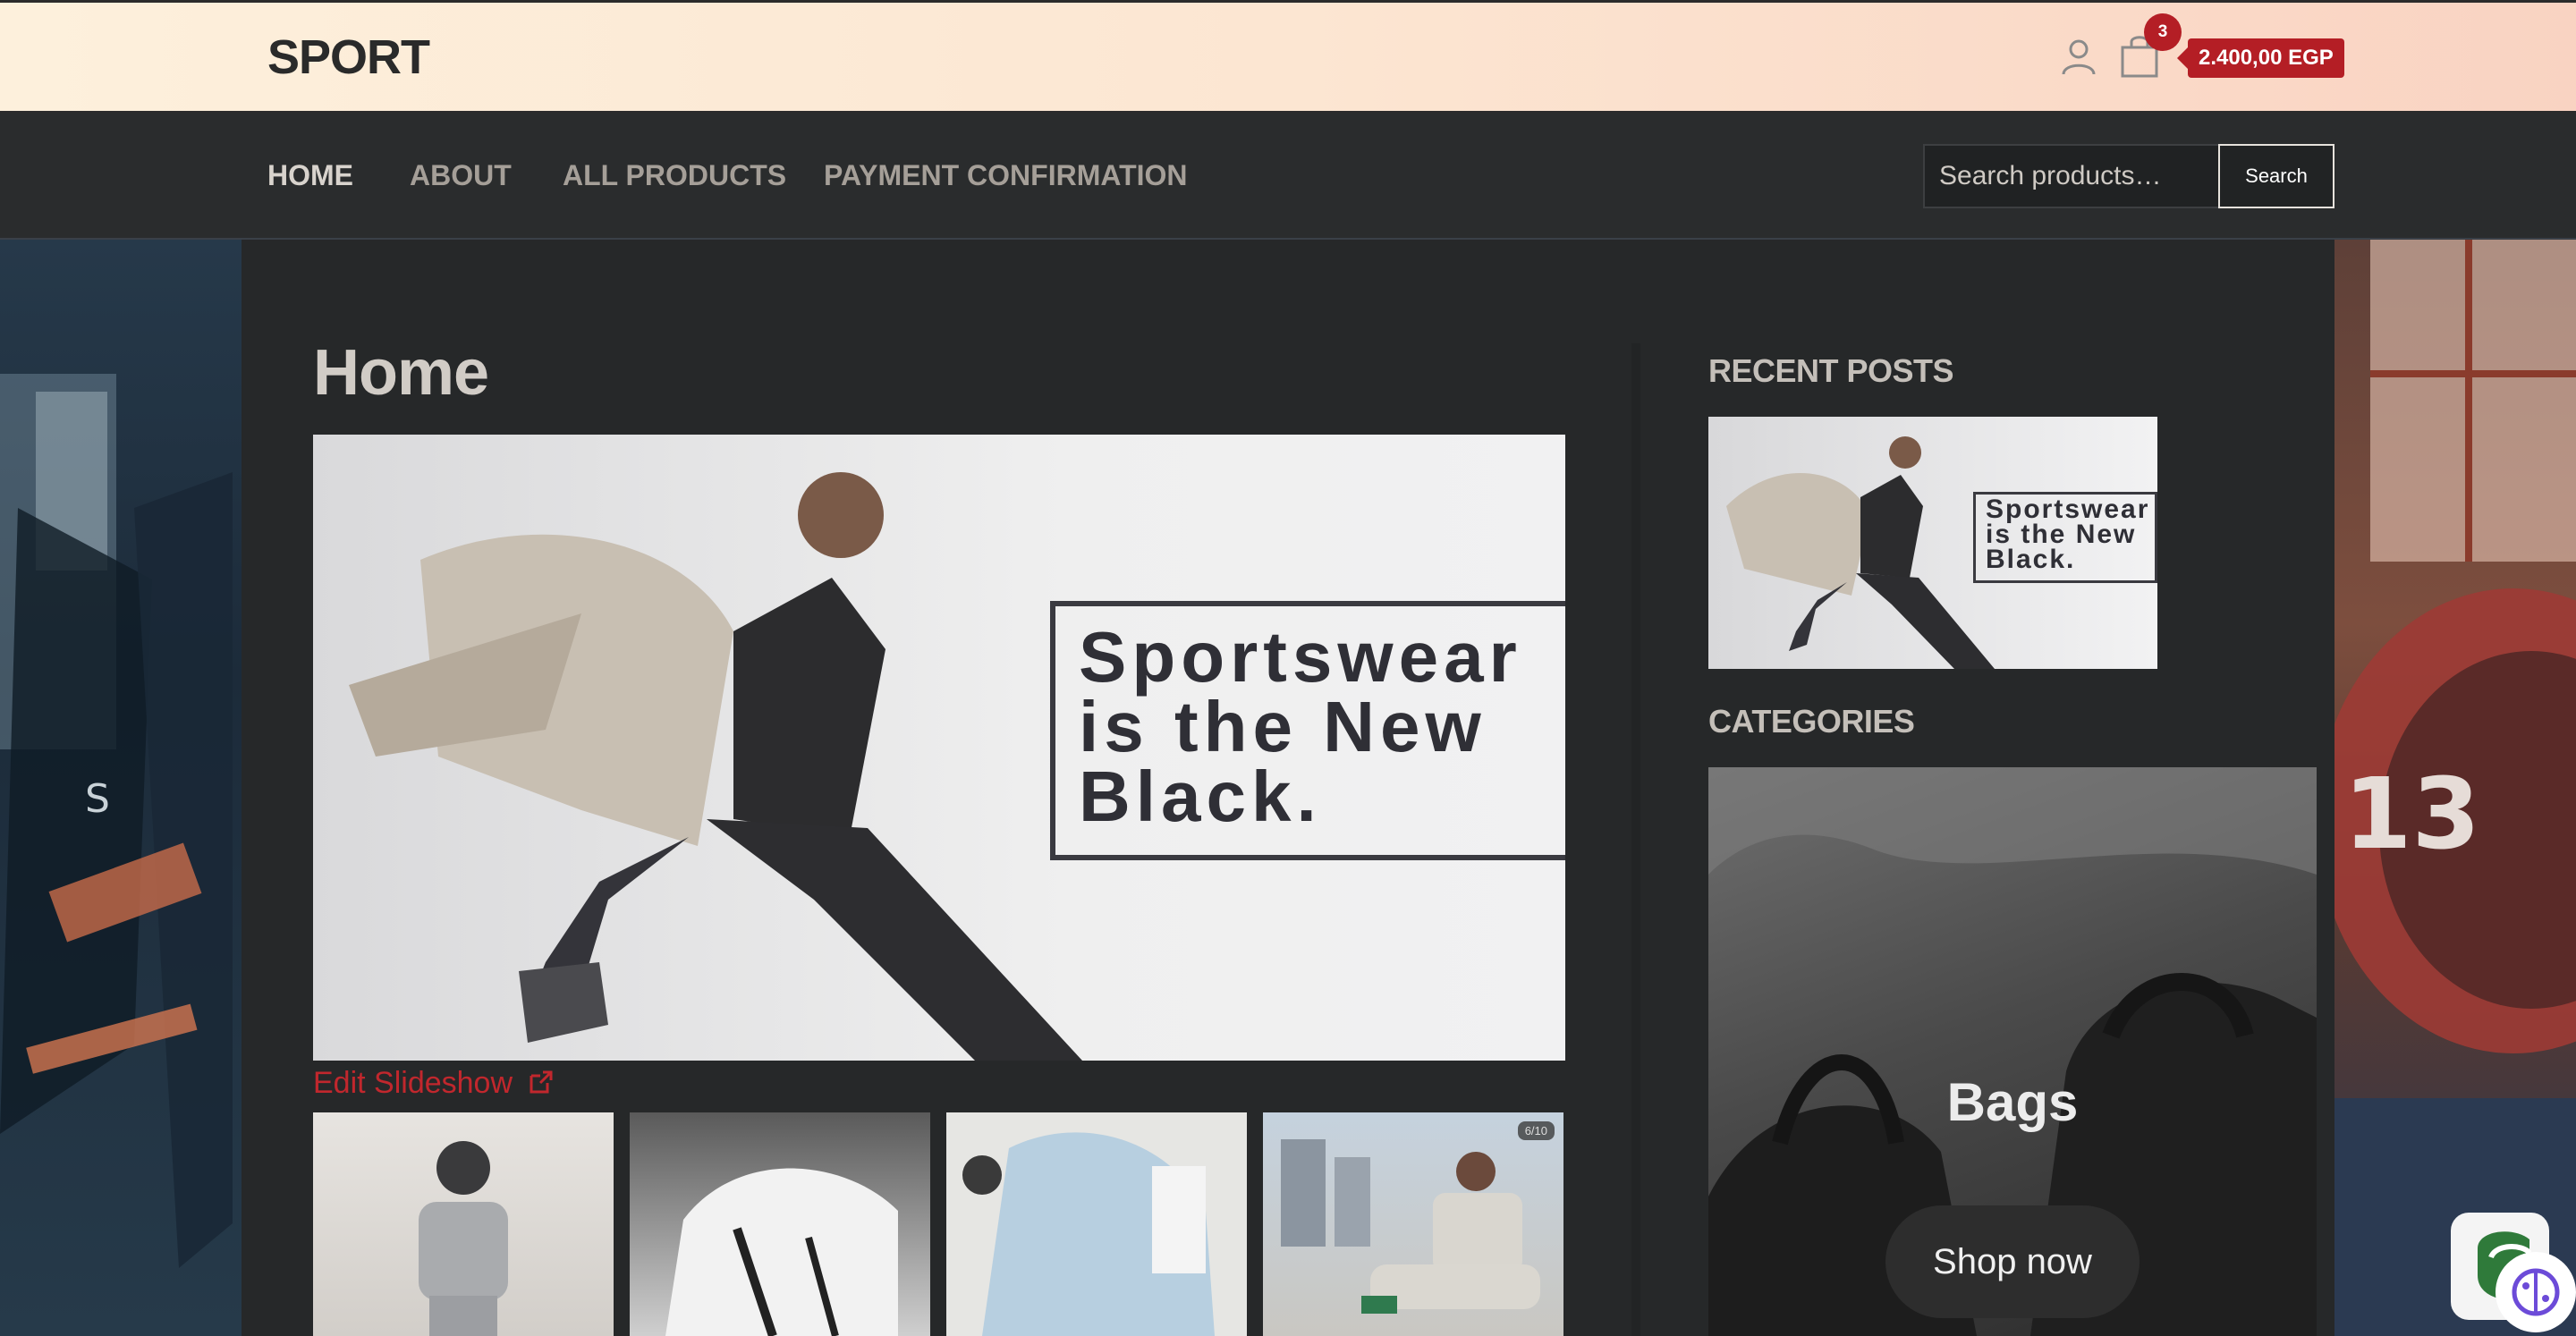 This screenshot has height=1336, width=2576. What do you see at coordinates (2012, 1262) in the screenshot?
I see `shop-now-button: Shop now` at bounding box center [2012, 1262].